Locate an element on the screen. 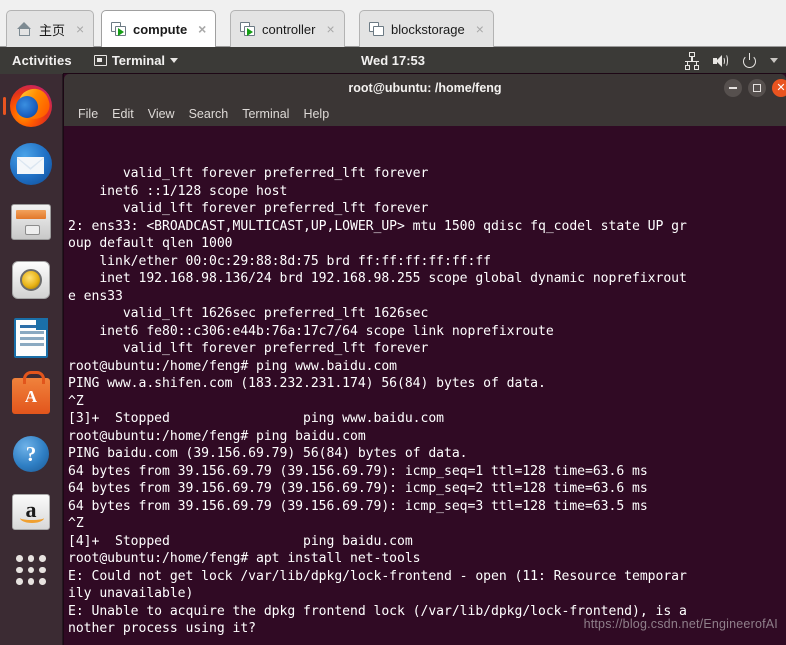  tabstrip-filler is located at coordinates (393, 5).